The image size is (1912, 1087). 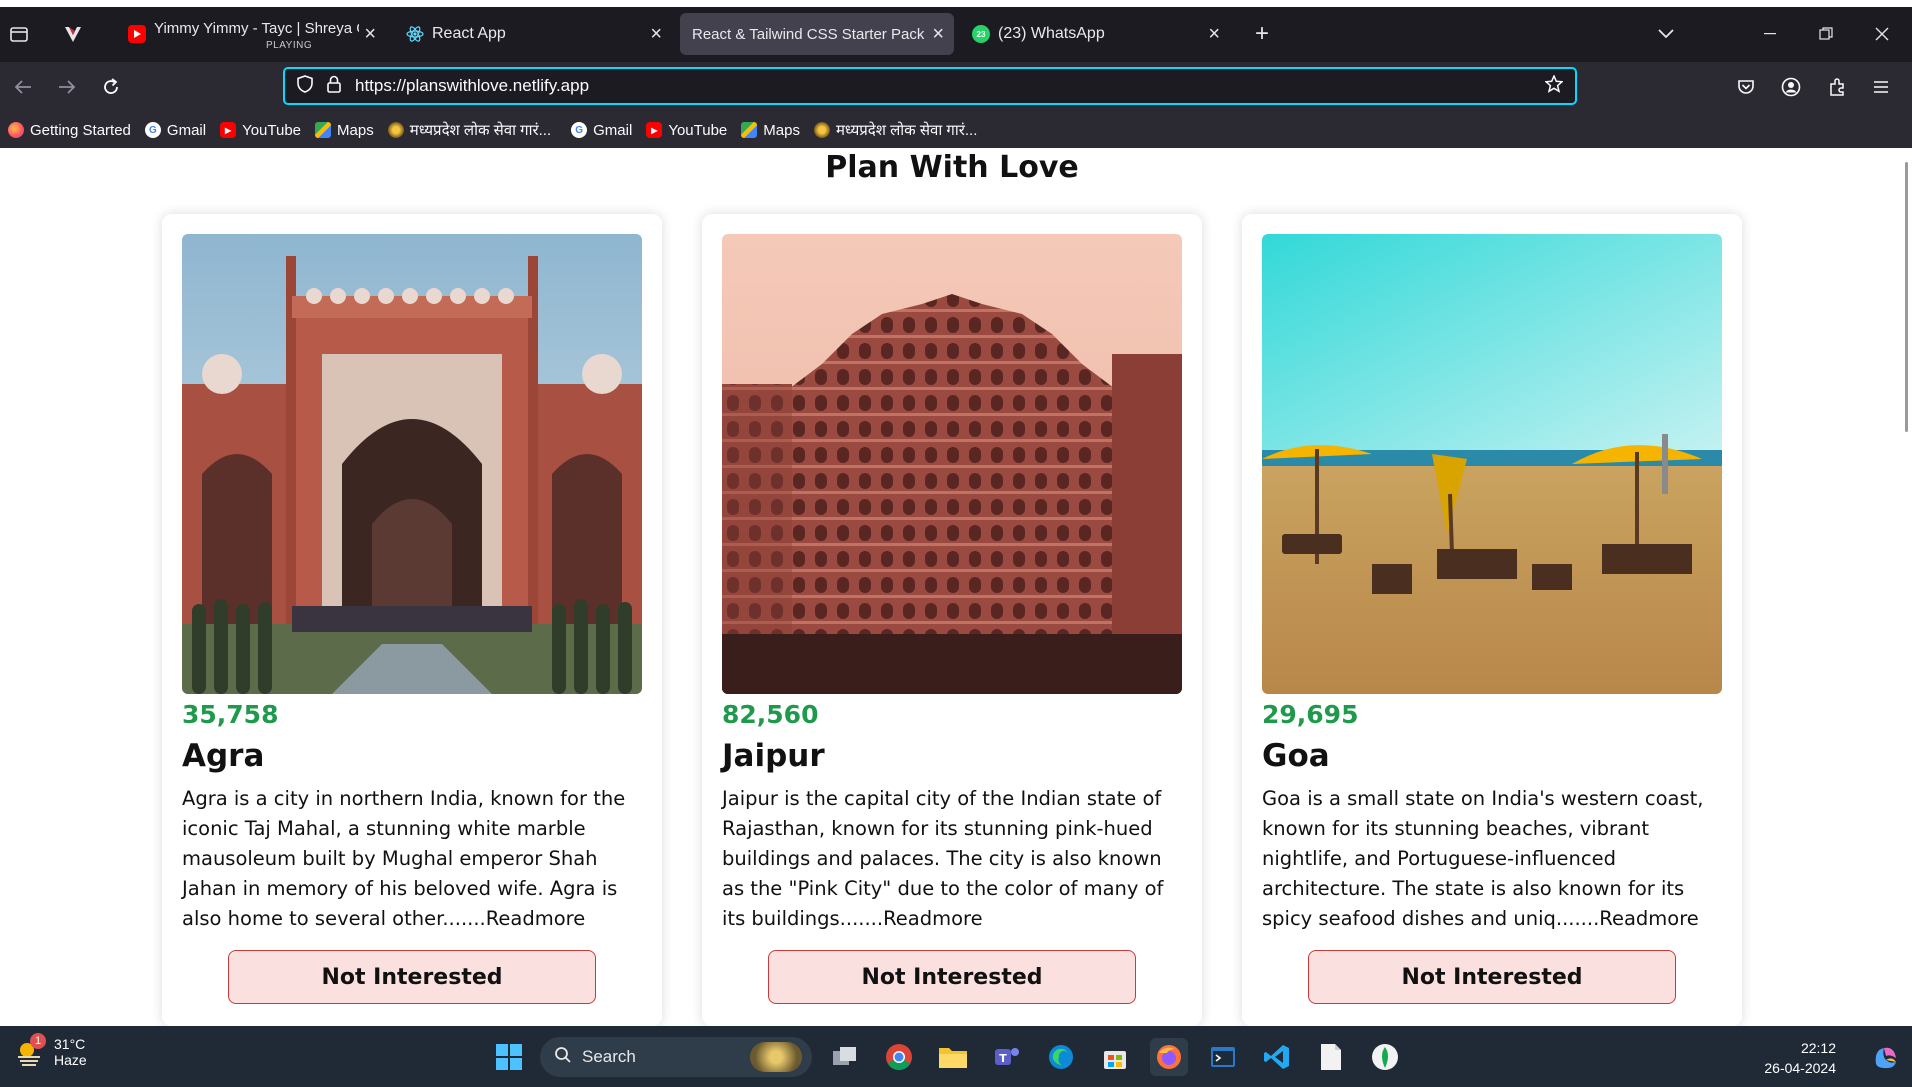 What do you see at coordinates (1666, 34) in the screenshot?
I see `list-all-tabs-icon` at bounding box center [1666, 34].